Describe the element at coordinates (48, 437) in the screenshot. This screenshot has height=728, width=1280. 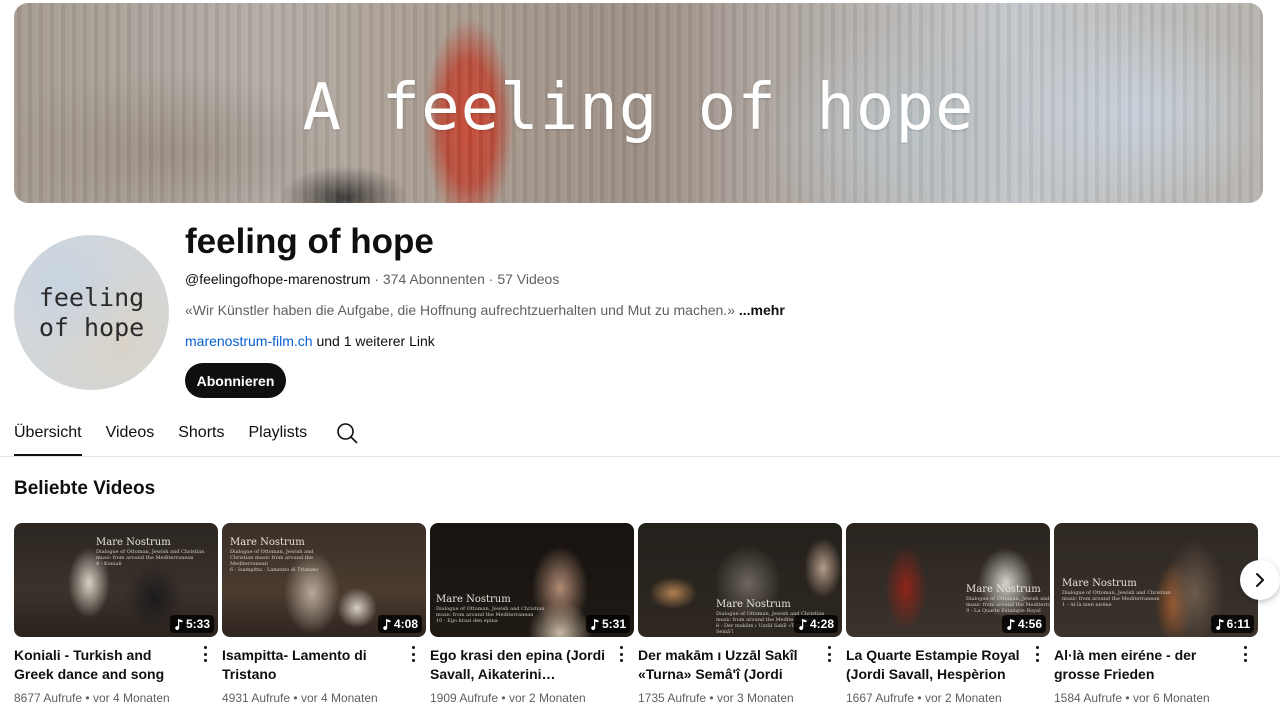
I see `tab-overview: Übersicht` at that location.